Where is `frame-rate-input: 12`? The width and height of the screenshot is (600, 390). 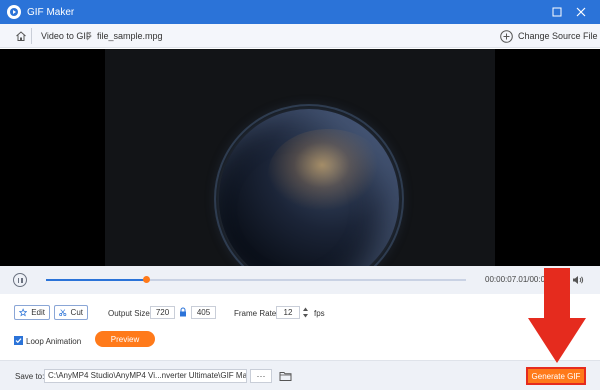 frame-rate-input: 12 is located at coordinates (288, 312).